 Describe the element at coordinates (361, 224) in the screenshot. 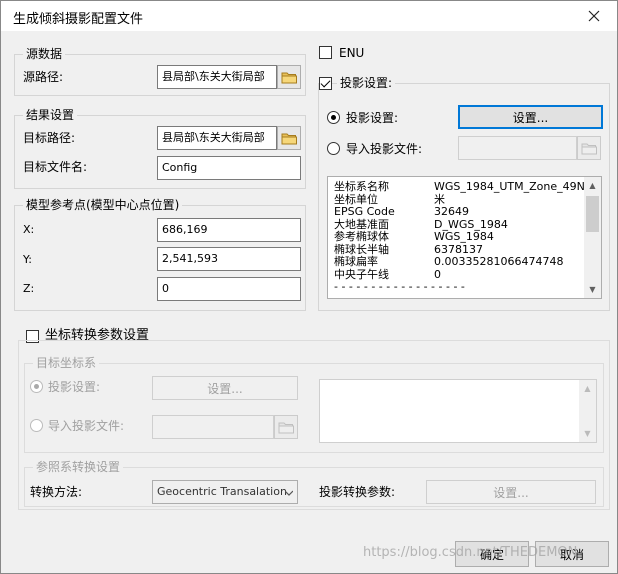

I see `info-key: 大地基准面` at that location.